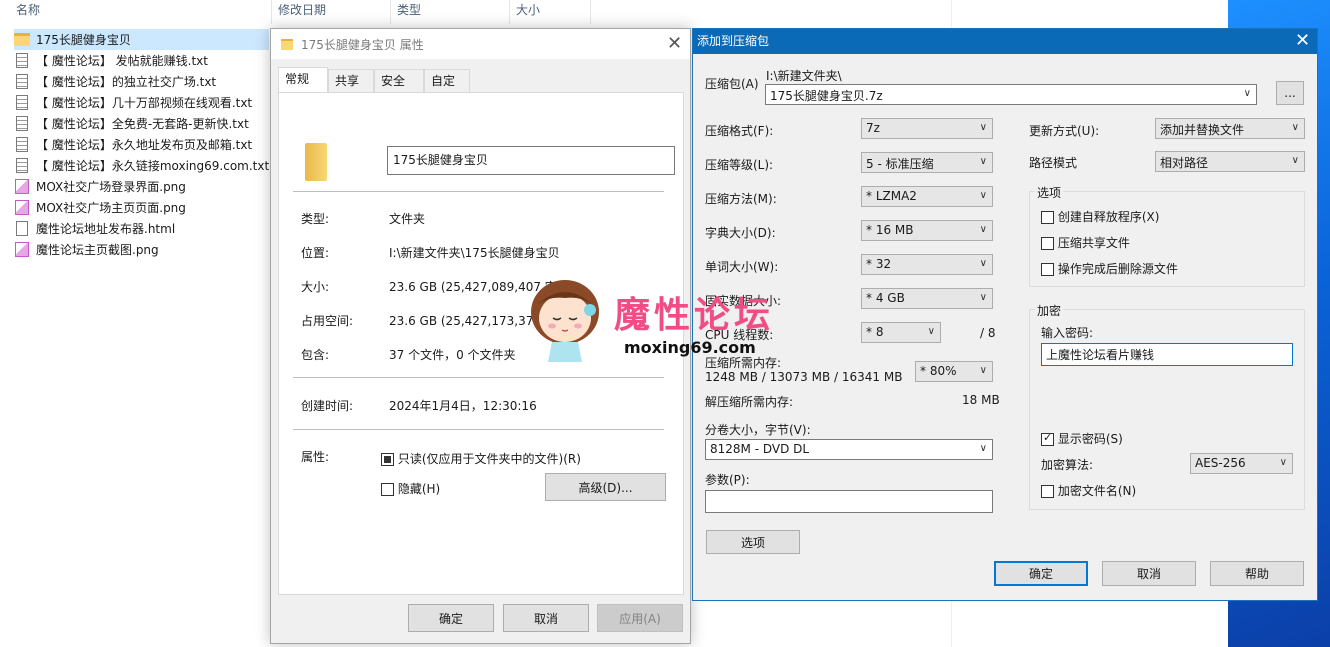  Describe the element at coordinates (1085, 242) in the screenshot. I see `shared-files-checkbox: 压缩共享文件` at that location.